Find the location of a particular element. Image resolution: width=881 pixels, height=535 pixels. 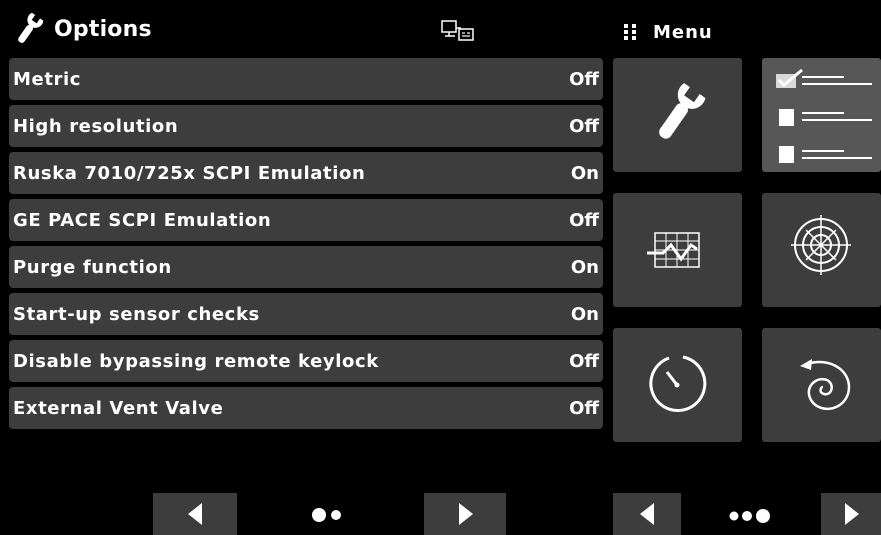

menu-tile-timer is located at coordinates (677, 385).